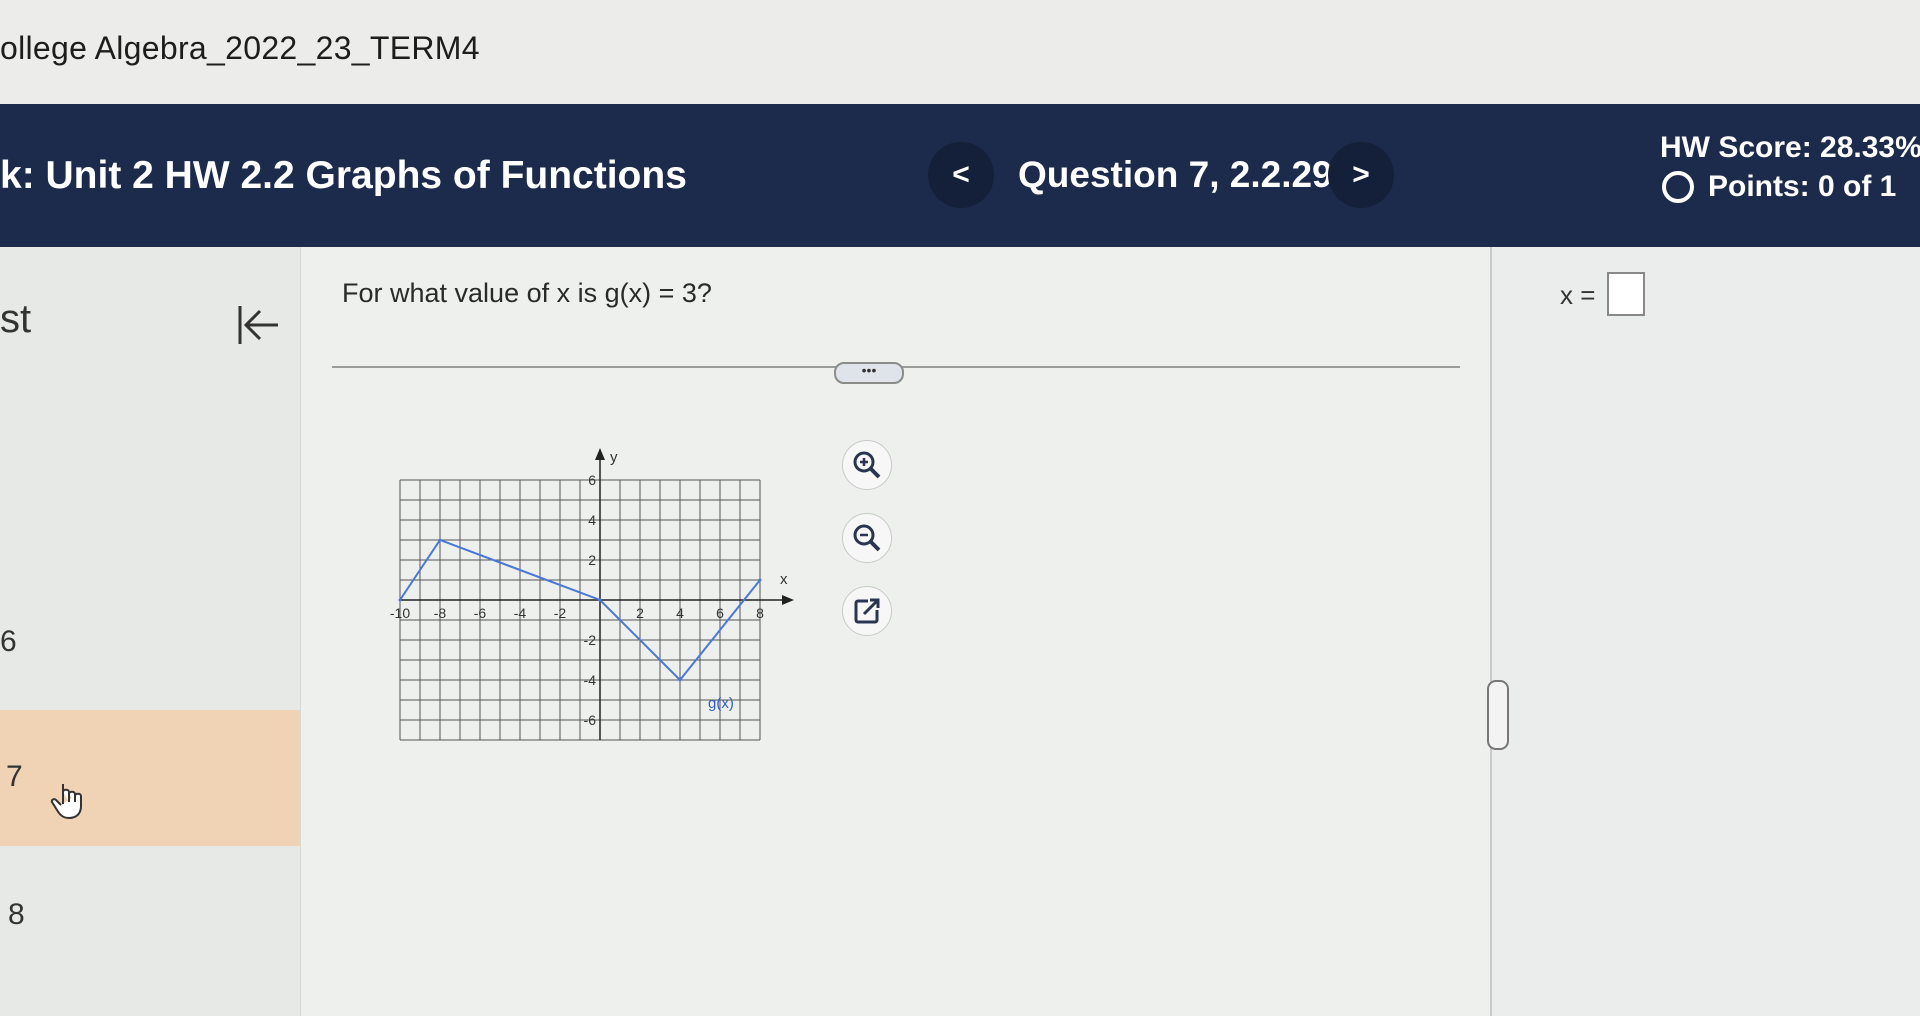 This screenshot has width=1920, height=1016. I want to click on more-options-button: •••, so click(869, 373).